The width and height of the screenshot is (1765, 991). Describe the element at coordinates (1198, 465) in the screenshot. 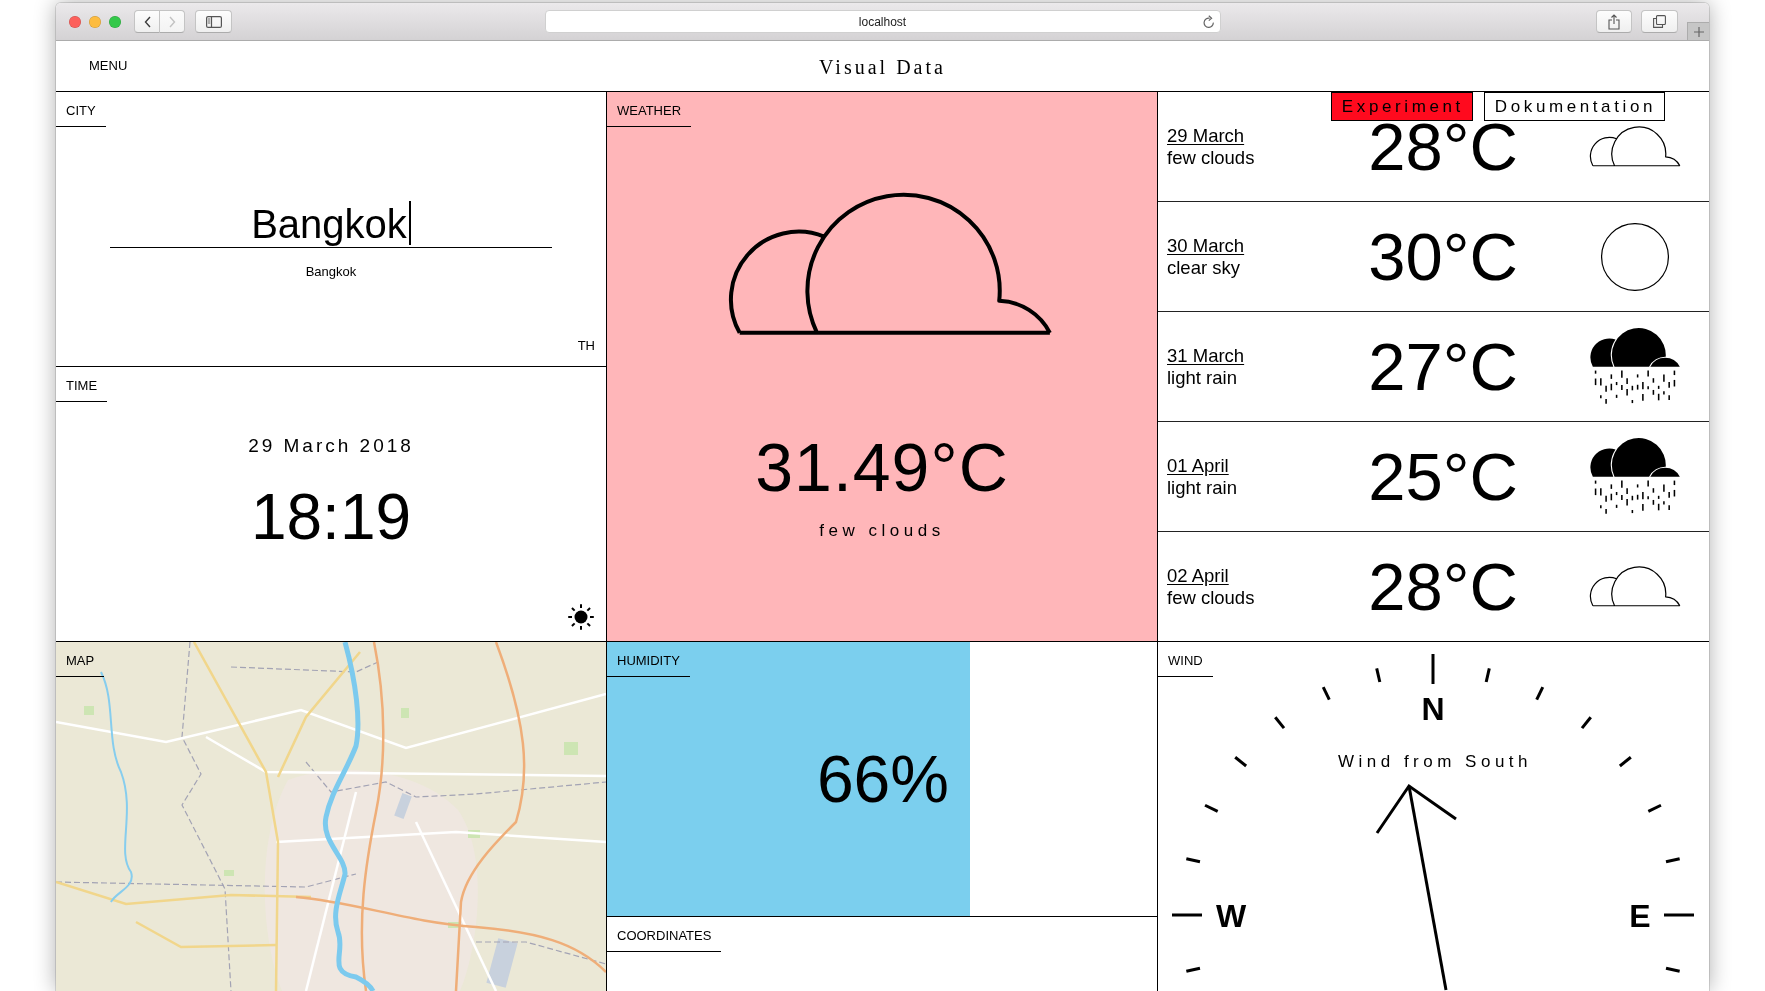

I see `forecast-date-link: 01 April` at that location.